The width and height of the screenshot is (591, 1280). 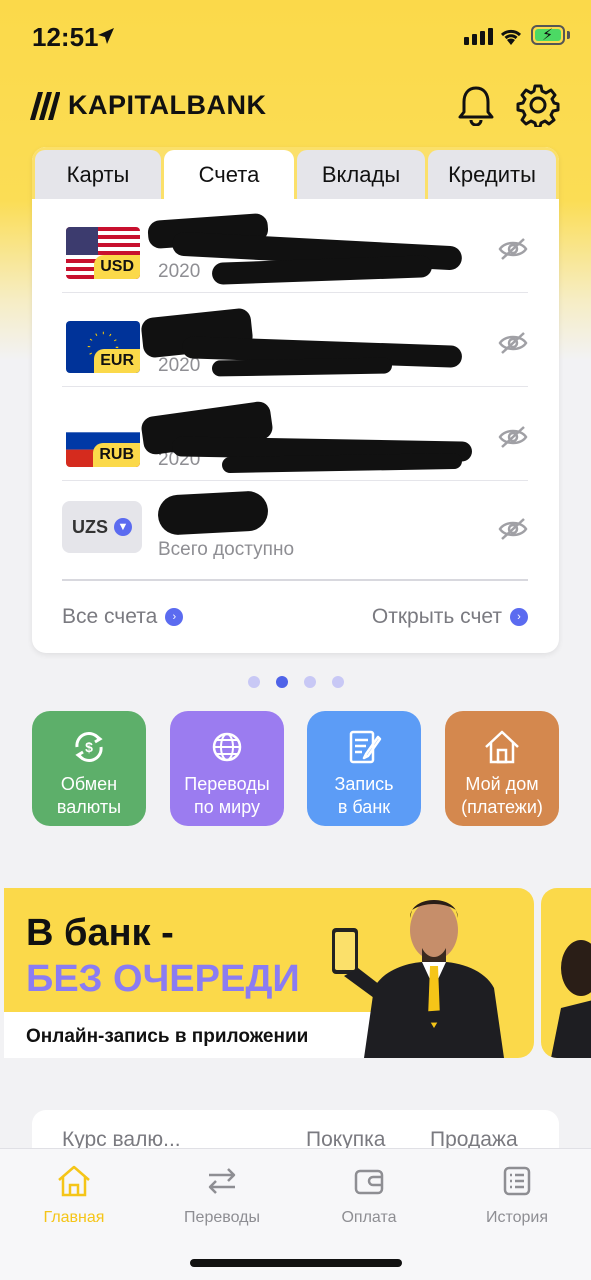 What do you see at coordinates (179, 271) in the screenshot?
I see `account-number: 2020` at bounding box center [179, 271].